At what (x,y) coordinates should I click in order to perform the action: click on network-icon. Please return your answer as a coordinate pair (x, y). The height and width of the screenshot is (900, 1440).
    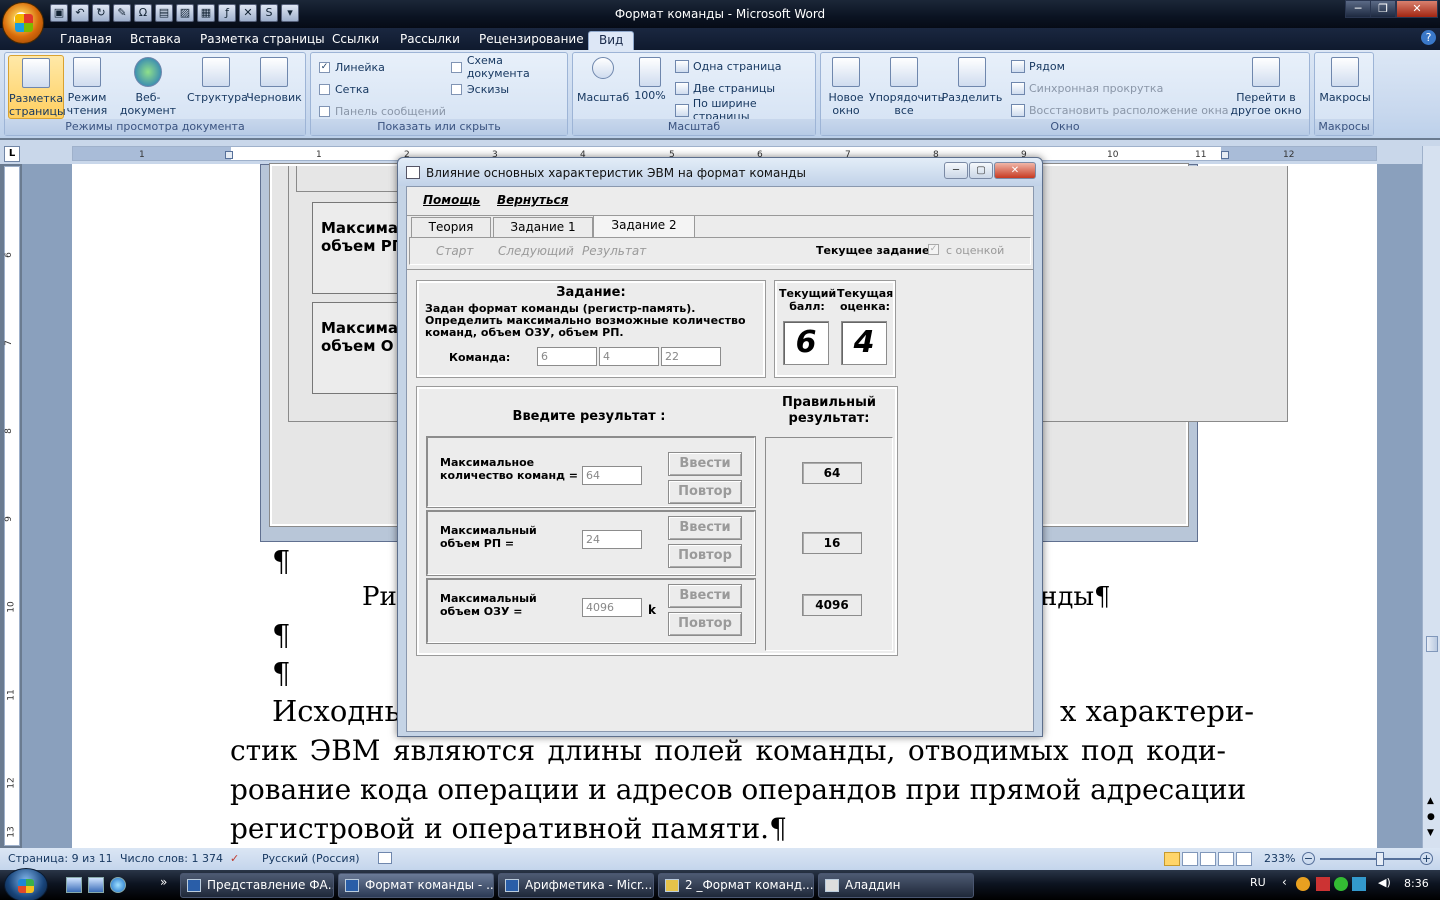
    Looking at the image, I should click on (1359, 884).